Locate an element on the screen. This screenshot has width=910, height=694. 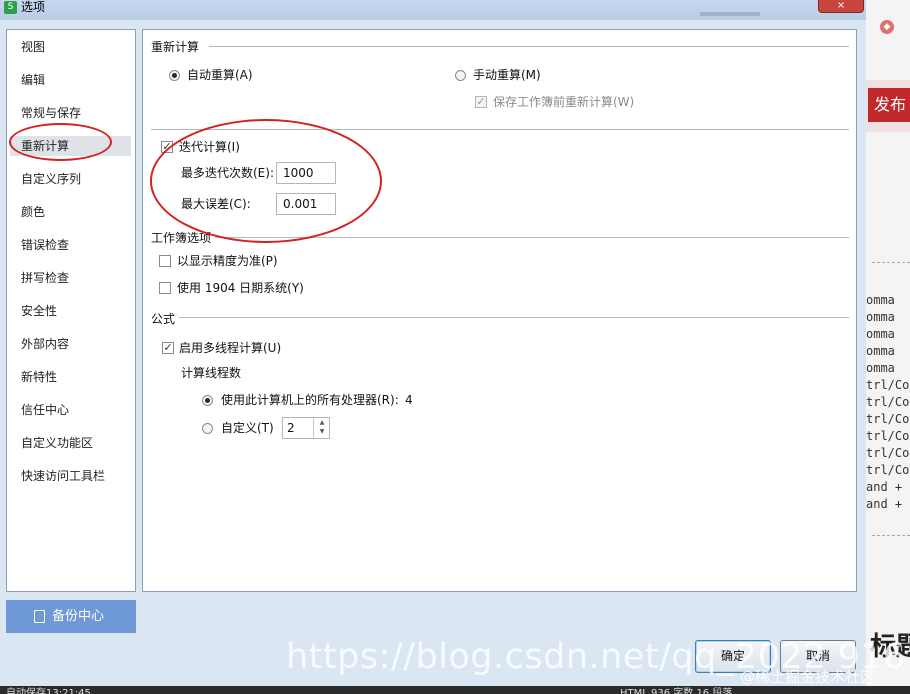
dialog-title: 选项 is located at coordinates (33, 7).